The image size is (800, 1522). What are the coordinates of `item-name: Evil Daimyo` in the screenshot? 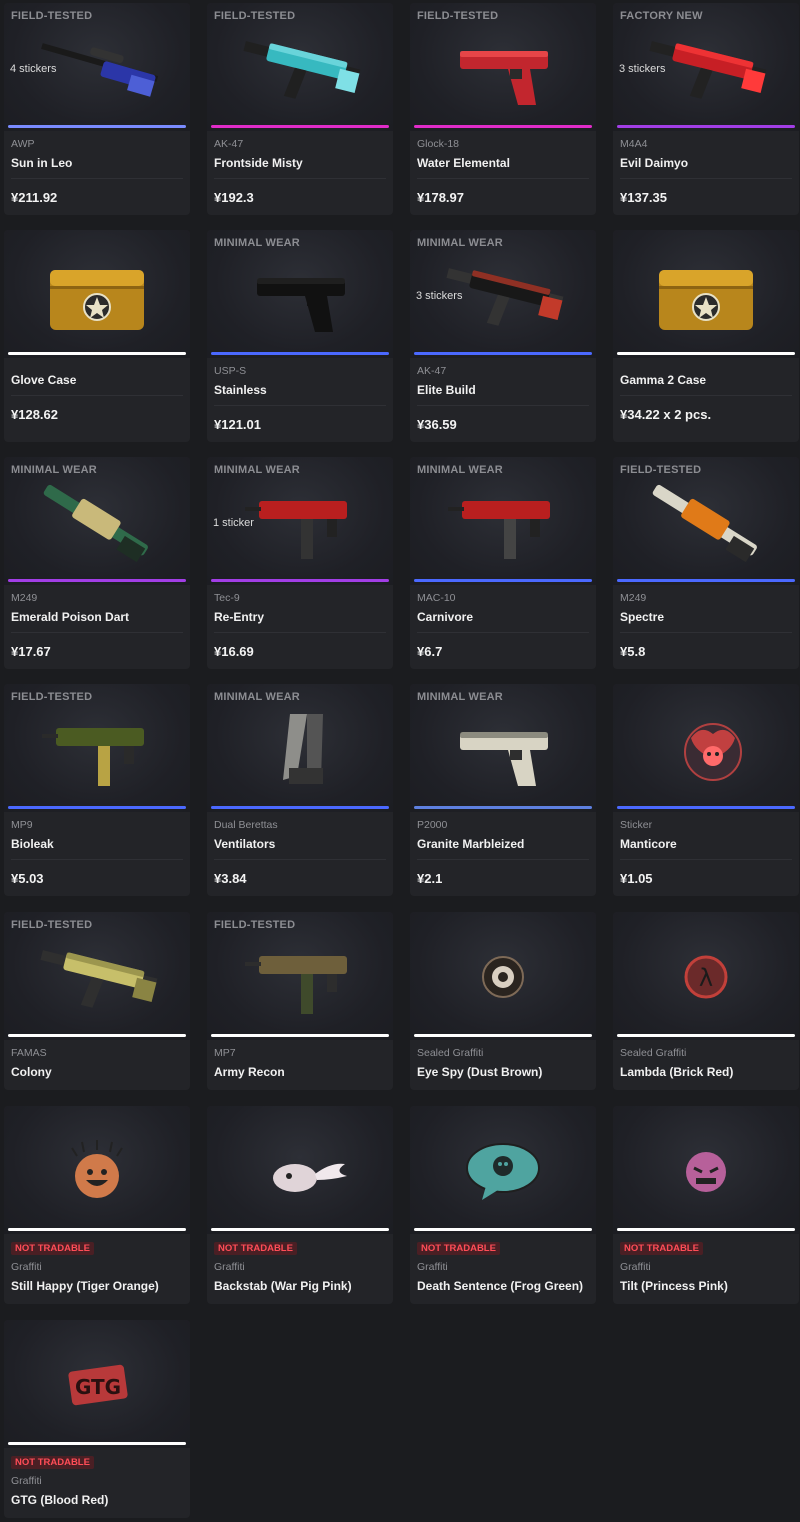 It's located at (654, 163).